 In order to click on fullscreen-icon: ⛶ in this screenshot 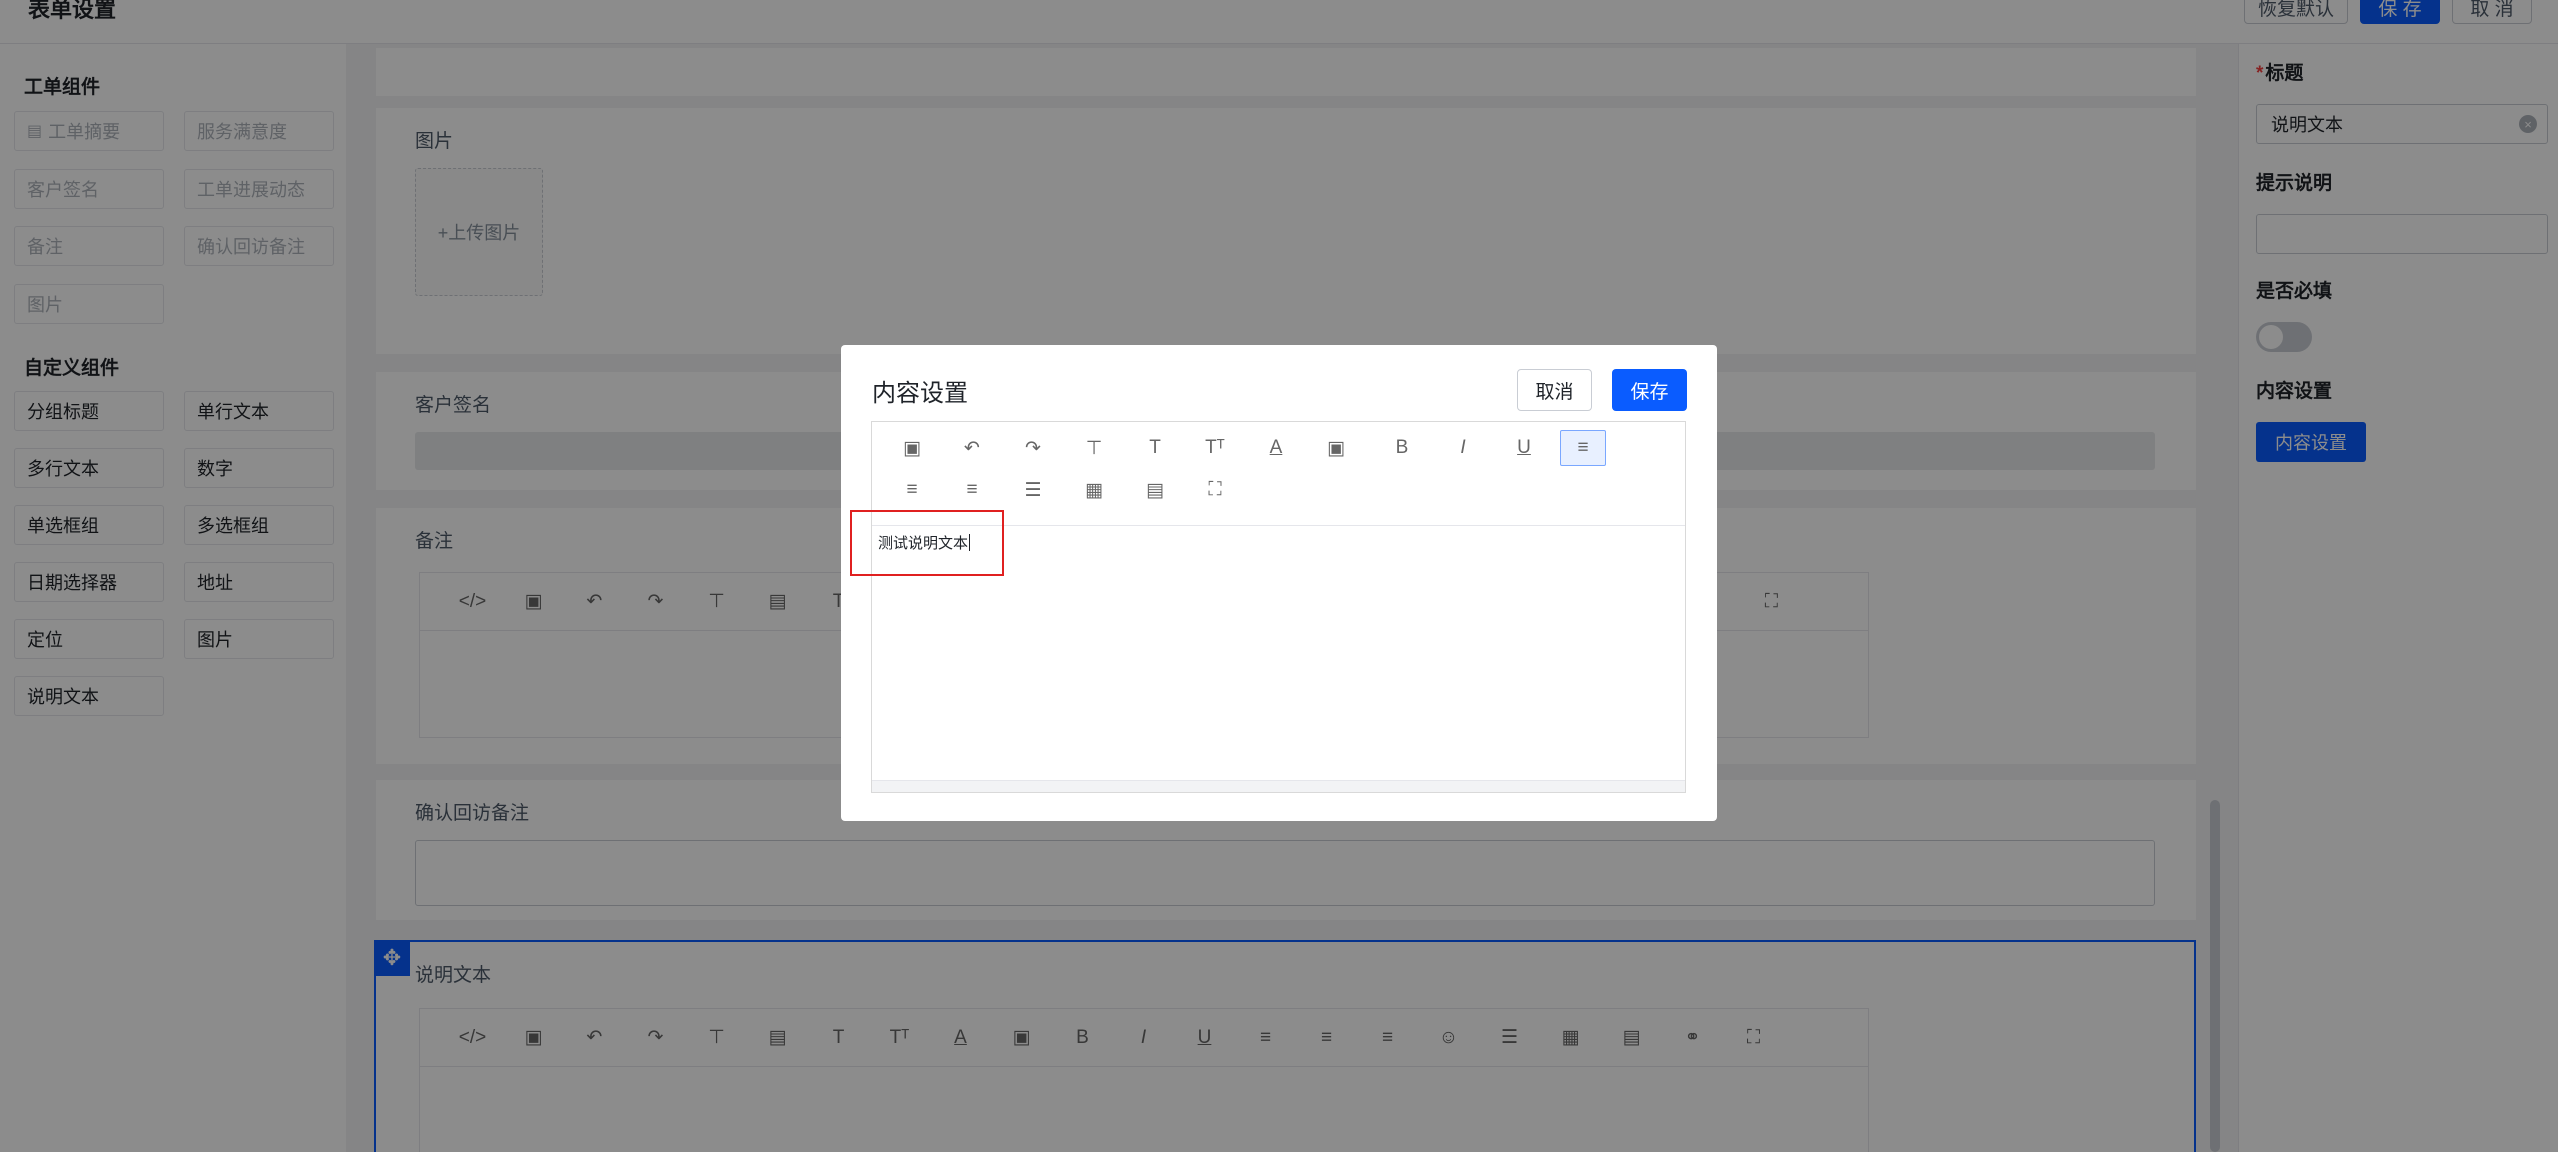, I will do `click(1215, 490)`.